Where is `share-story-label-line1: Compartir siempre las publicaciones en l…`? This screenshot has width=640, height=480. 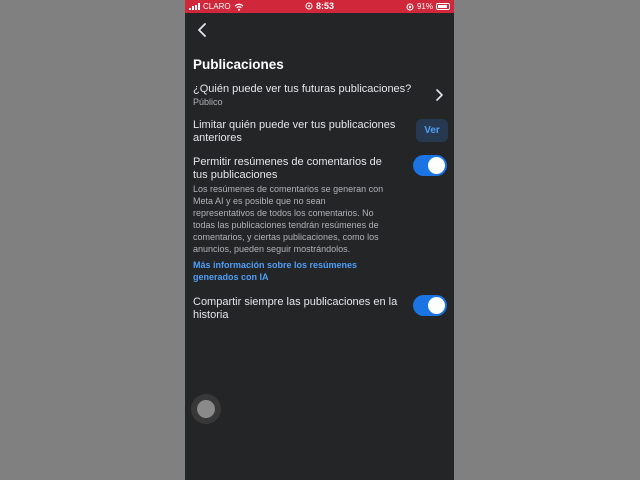 share-story-label-line1: Compartir siempre las publicaciones en l… is located at coordinates (295, 302).